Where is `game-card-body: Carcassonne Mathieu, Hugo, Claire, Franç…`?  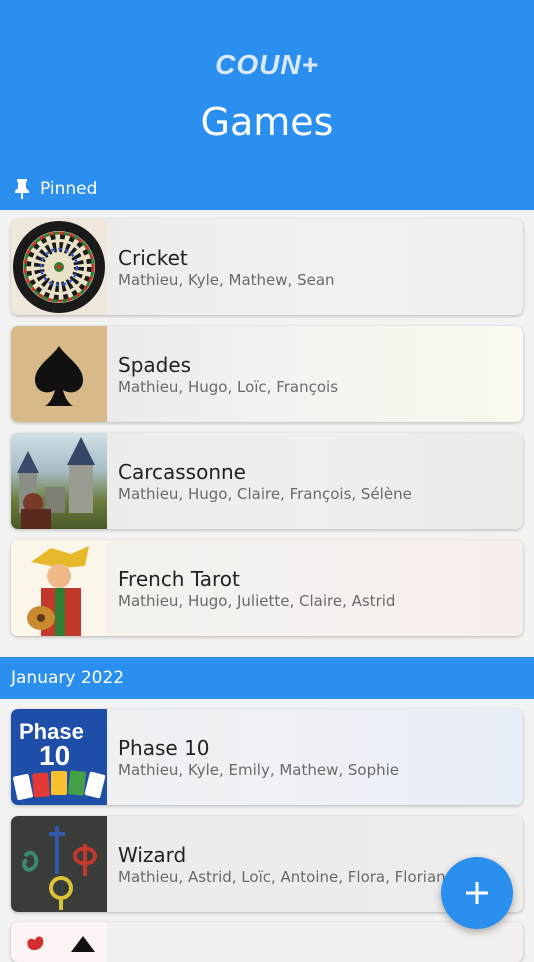
game-card-body: Carcassonne Mathieu, Hugo, Claire, Franç… is located at coordinates (315, 481).